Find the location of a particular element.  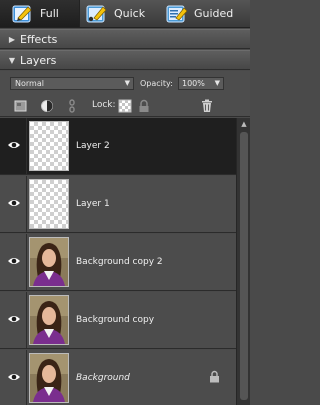

scroll-up-icon: ▲ is located at coordinates (244, 124).